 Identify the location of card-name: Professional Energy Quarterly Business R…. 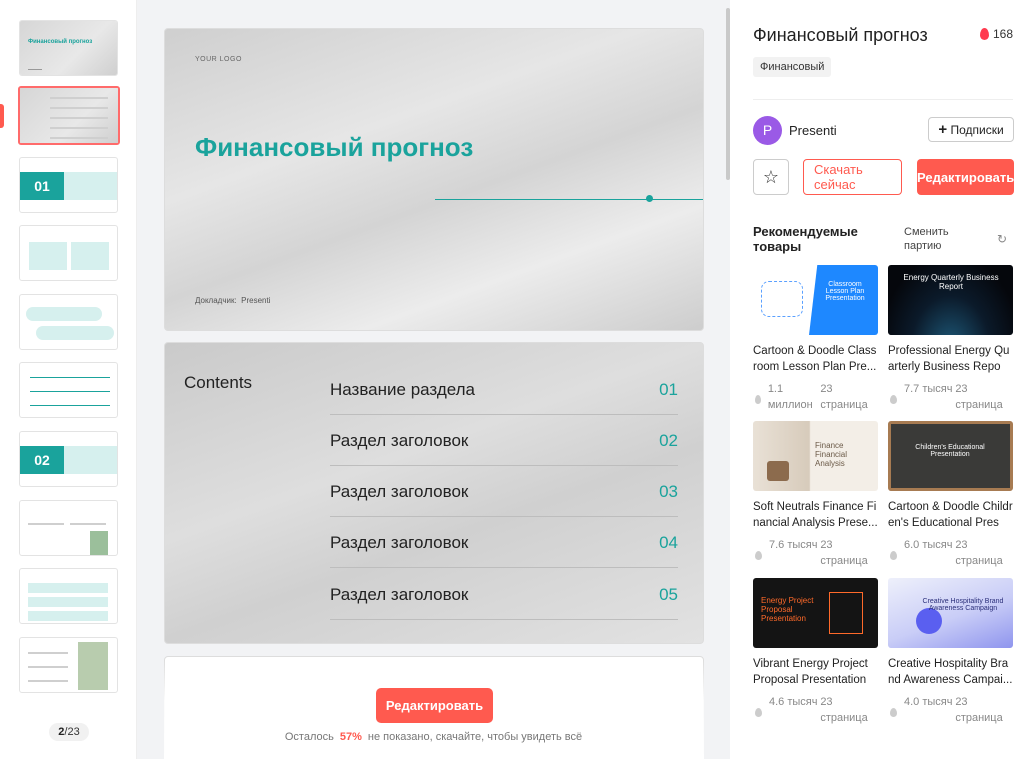
(949, 359).